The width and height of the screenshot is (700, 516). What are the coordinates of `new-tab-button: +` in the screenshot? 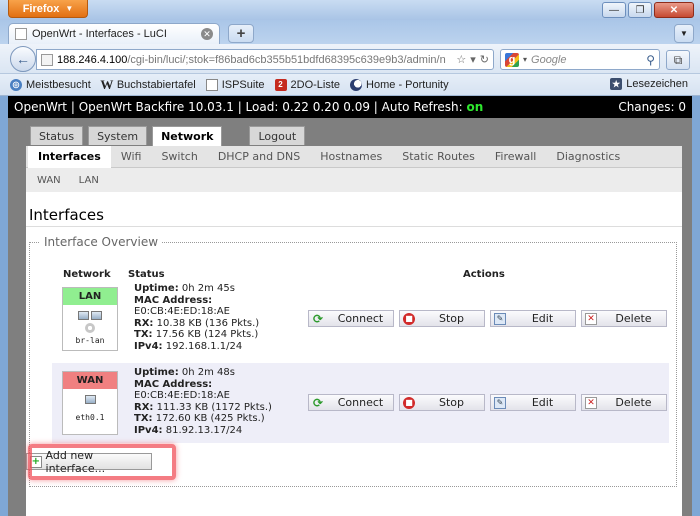 It's located at (241, 33).